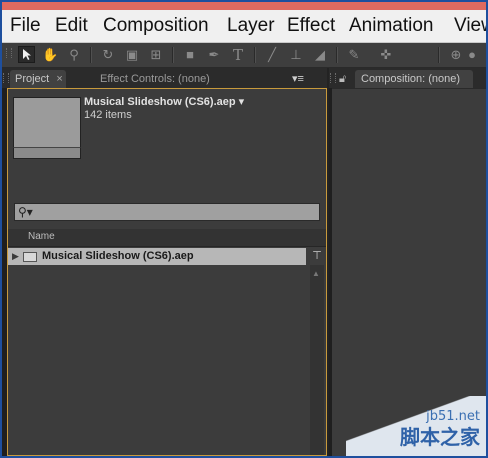  I want to click on zoom-tool-icon: ⚲, so click(74, 55).